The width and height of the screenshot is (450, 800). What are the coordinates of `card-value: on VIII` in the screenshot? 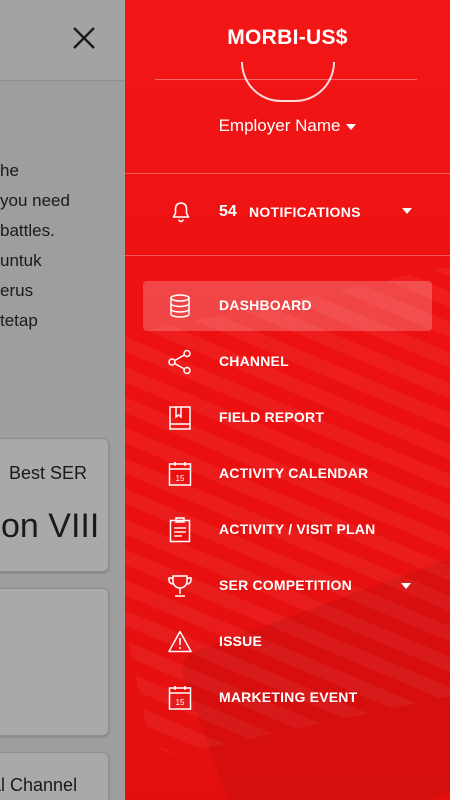 It's located at (50, 526).